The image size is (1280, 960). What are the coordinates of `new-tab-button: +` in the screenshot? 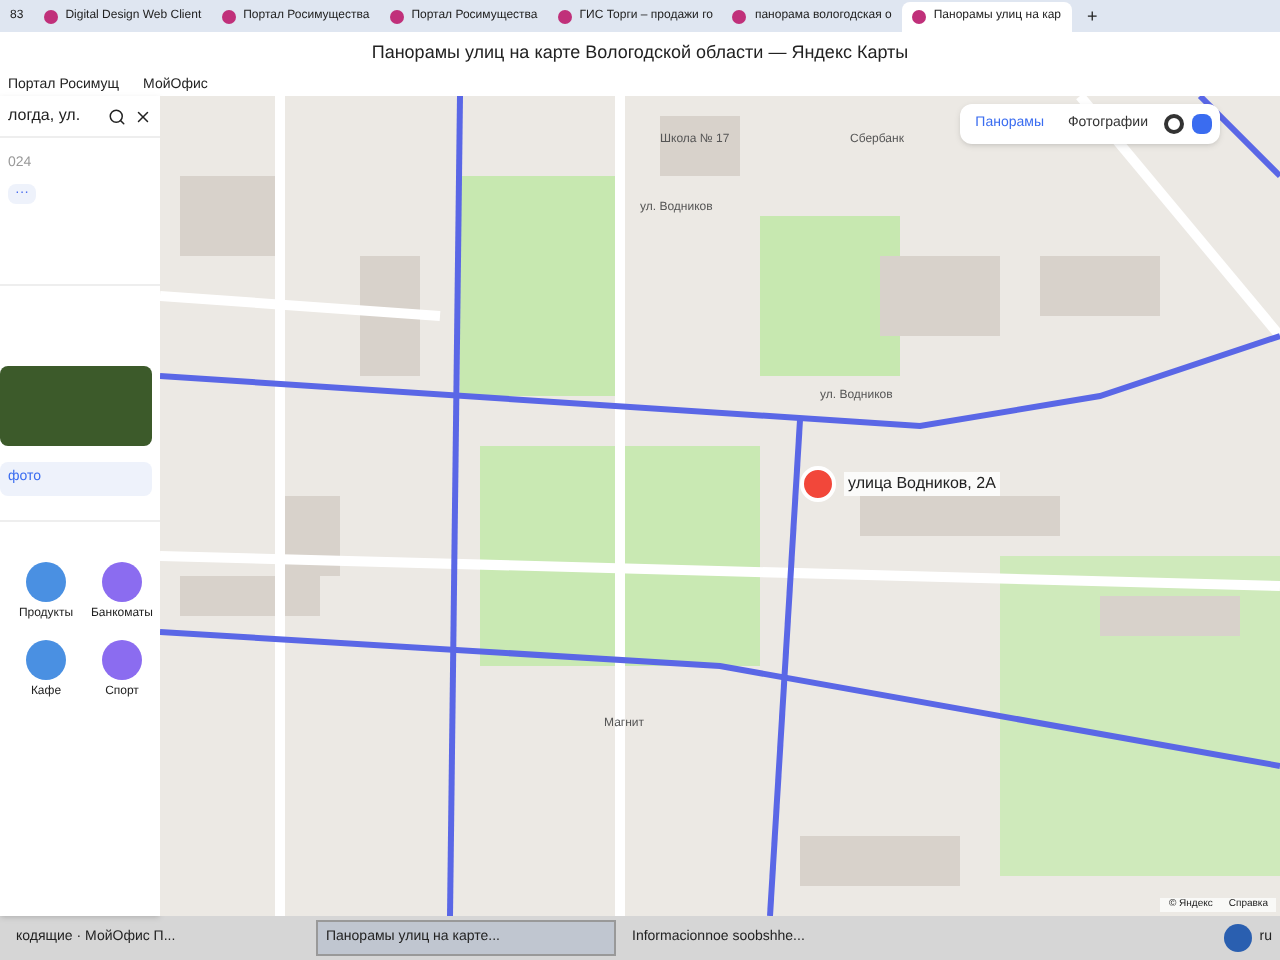 It's located at (1092, 17).